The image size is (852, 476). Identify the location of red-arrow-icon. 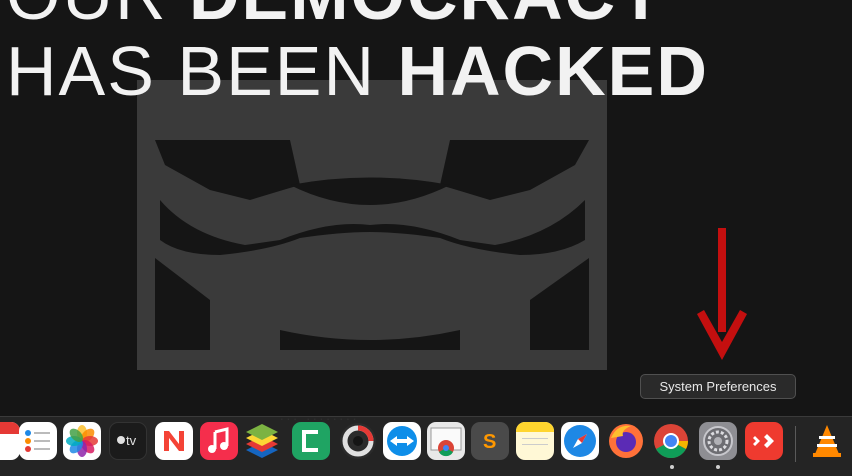
(722, 294).